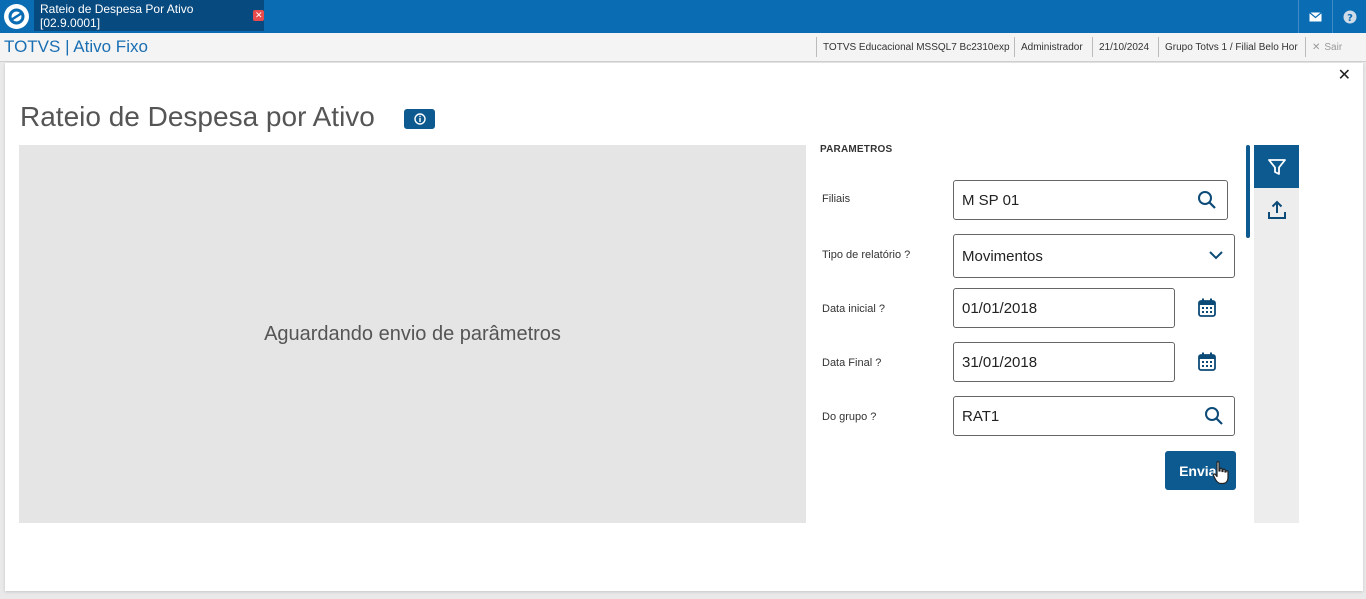  I want to click on filter-button, so click(1276, 166).